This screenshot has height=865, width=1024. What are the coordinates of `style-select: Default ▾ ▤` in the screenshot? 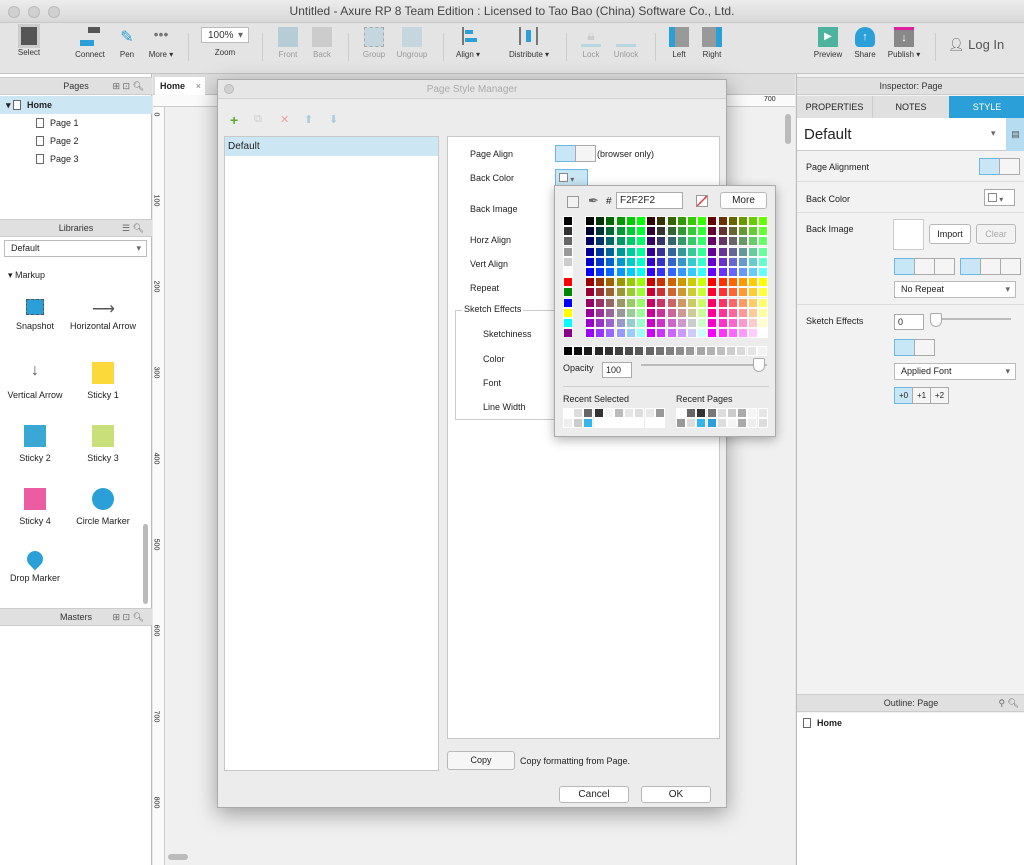 It's located at (910, 134).